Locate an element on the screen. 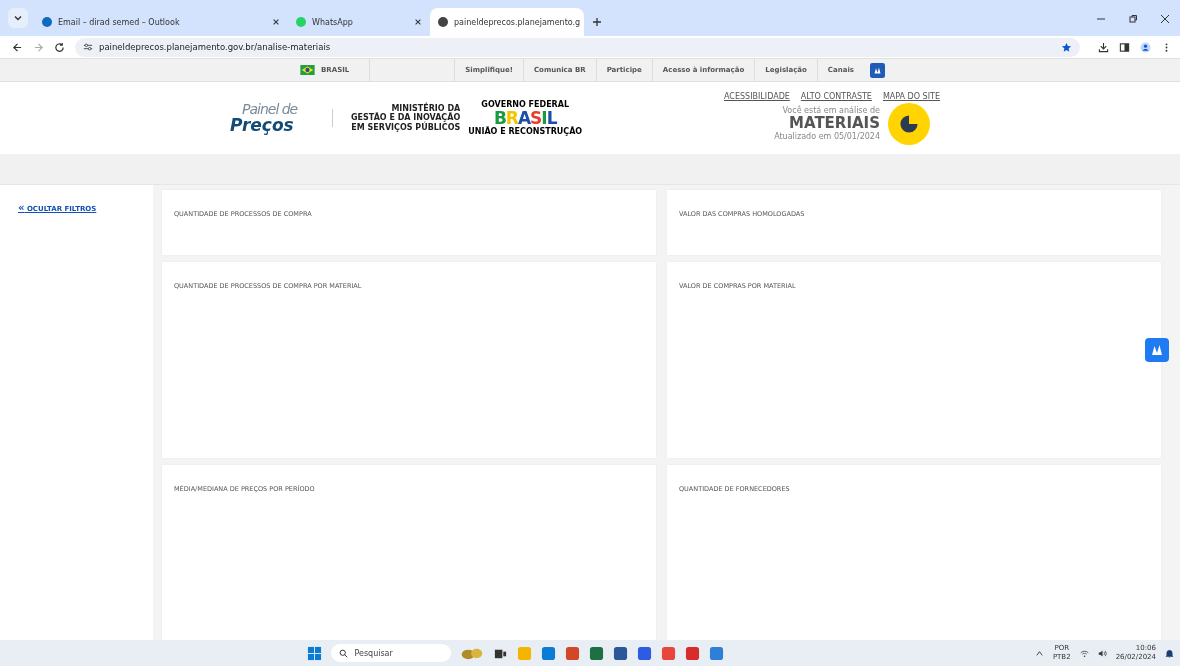 Image resolution: width=1180 pixels, height=666 pixels. flag-icon is located at coordinates (307, 70).